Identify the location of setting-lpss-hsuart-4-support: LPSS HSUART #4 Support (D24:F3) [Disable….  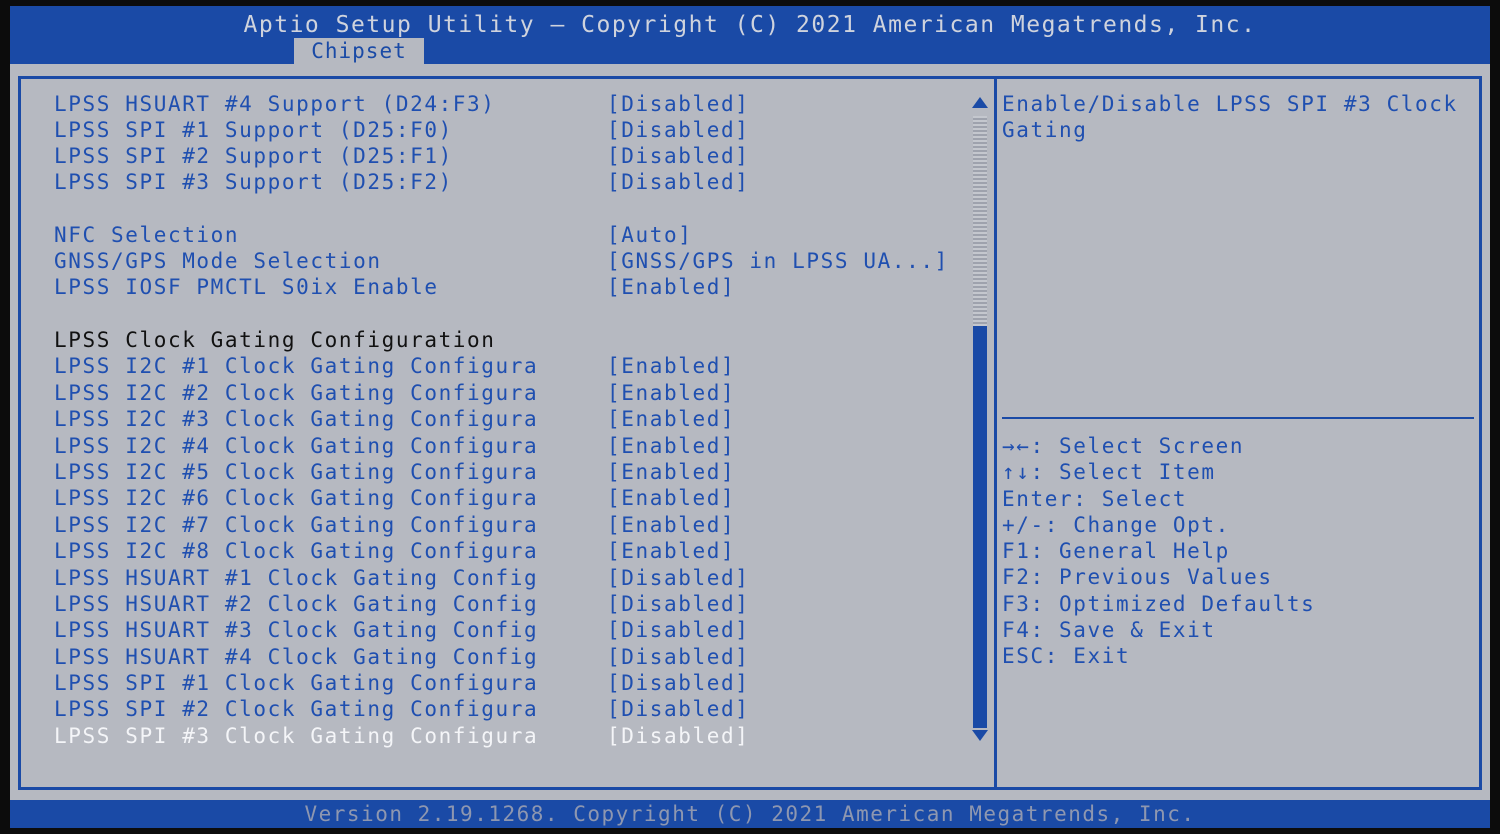
(401, 104).